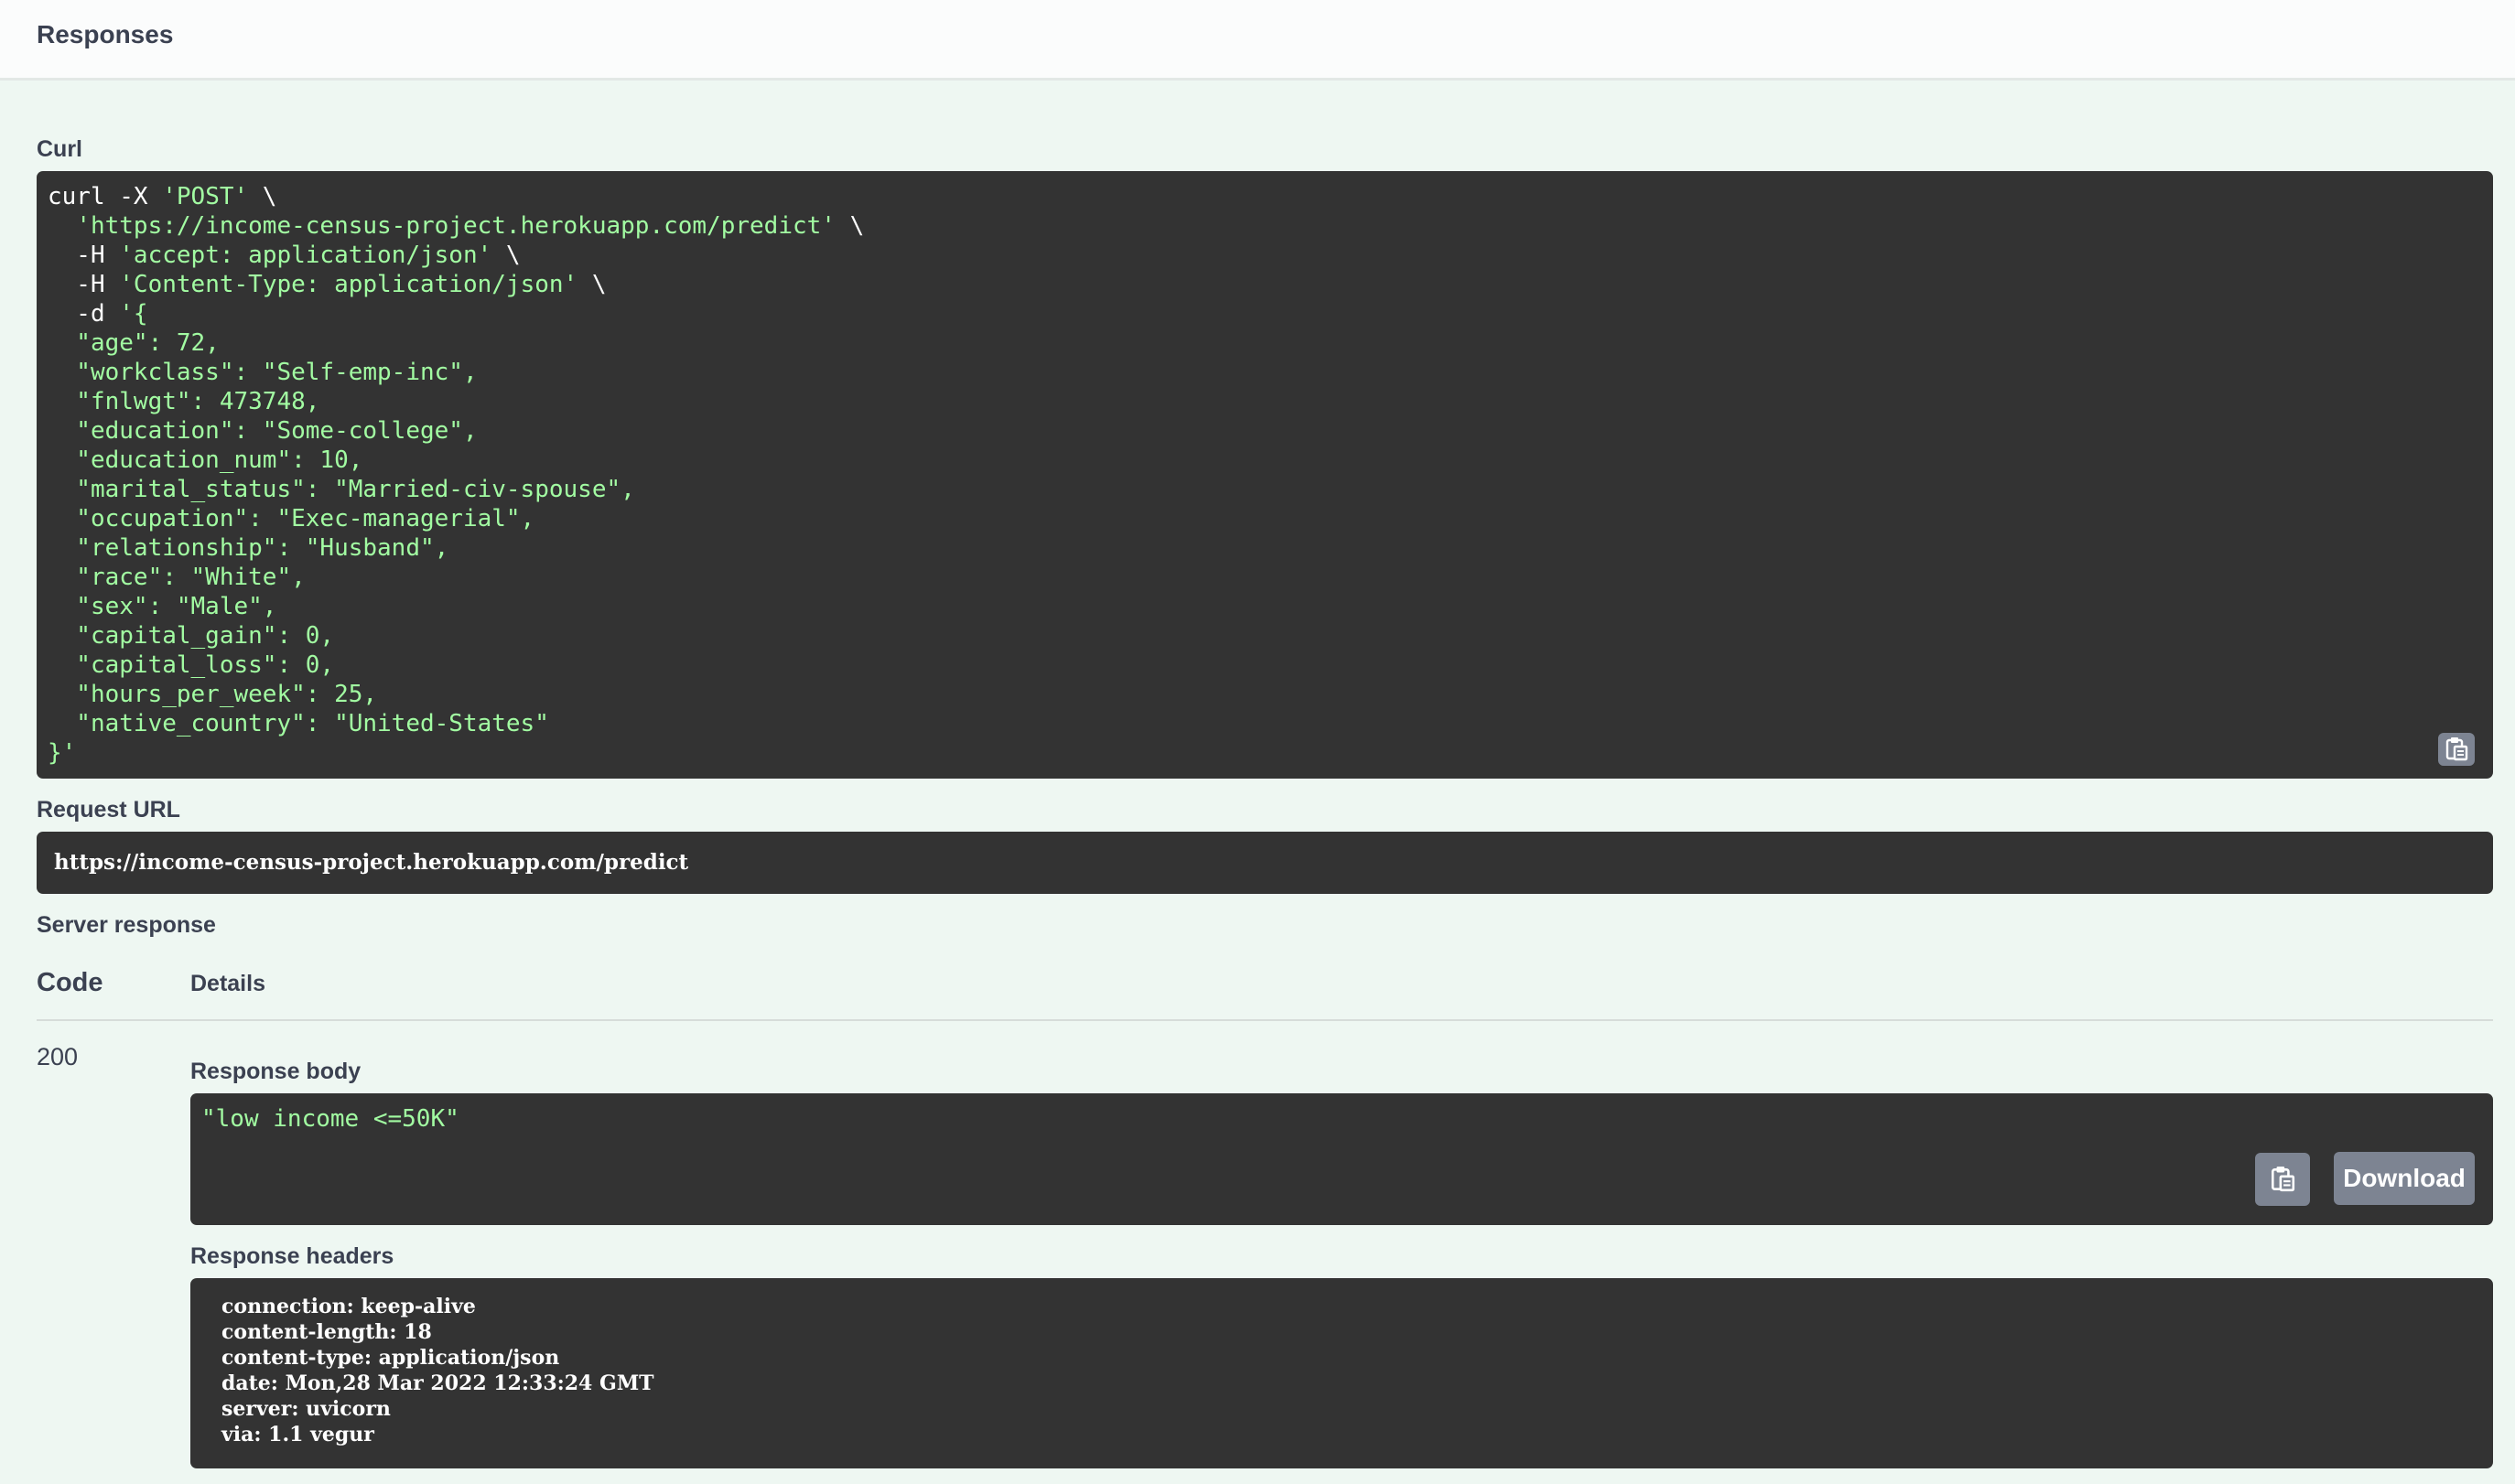  What do you see at coordinates (326, 1332) in the screenshot?
I see `response-header-line: content-length: 18` at bounding box center [326, 1332].